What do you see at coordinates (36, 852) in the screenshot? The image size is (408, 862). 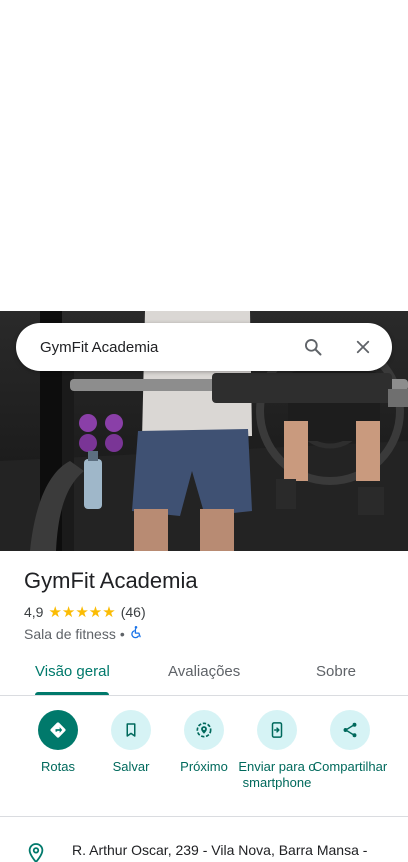 I see `location-pin-icon` at bounding box center [36, 852].